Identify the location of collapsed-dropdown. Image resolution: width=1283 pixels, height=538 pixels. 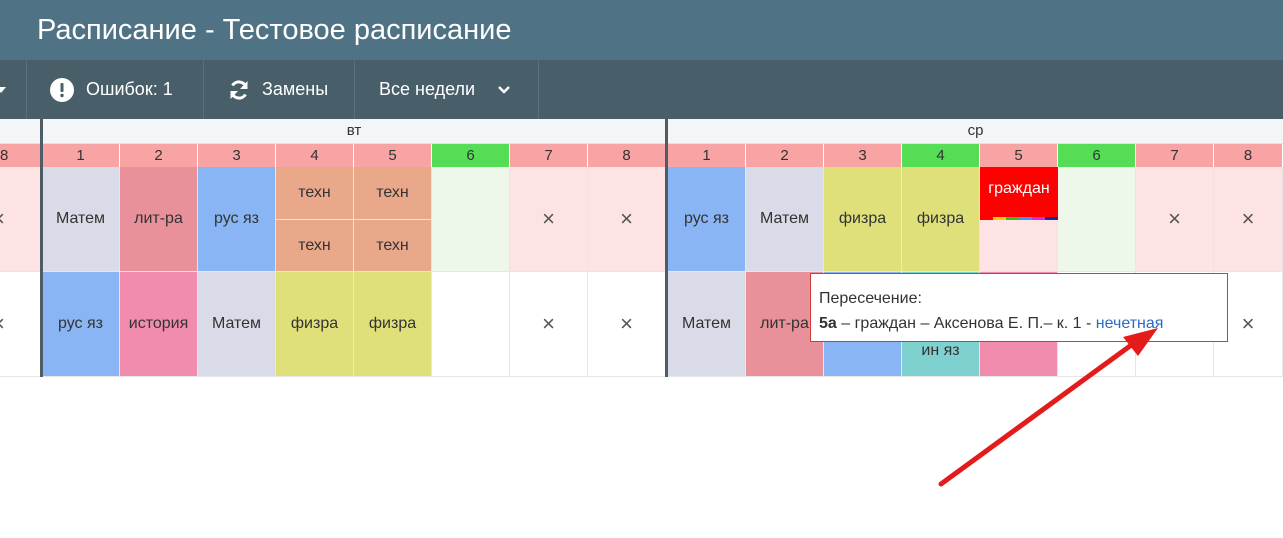
(3, 89).